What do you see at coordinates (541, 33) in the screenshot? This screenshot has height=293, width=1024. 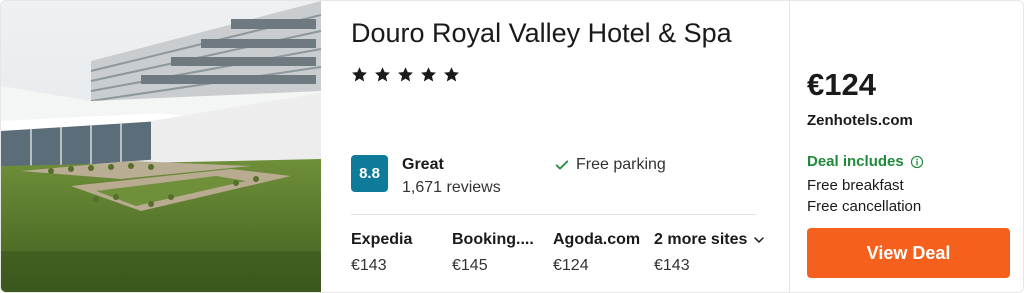 I see `hotel-name: Douro Royal Valley Hotel & Spa` at bounding box center [541, 33].